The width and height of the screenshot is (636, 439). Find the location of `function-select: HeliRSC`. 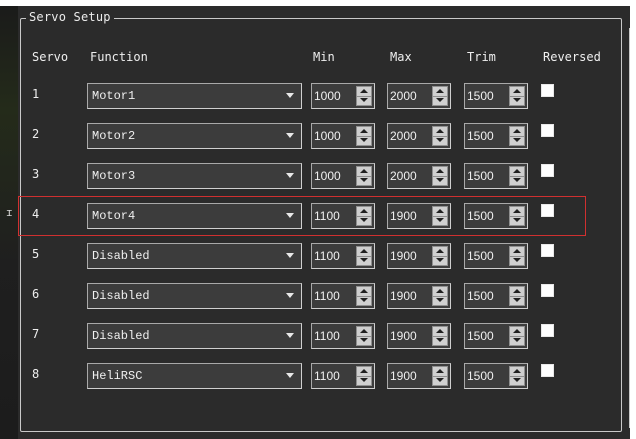

function-select: HeliRSC is located at coordinates (194, 376).